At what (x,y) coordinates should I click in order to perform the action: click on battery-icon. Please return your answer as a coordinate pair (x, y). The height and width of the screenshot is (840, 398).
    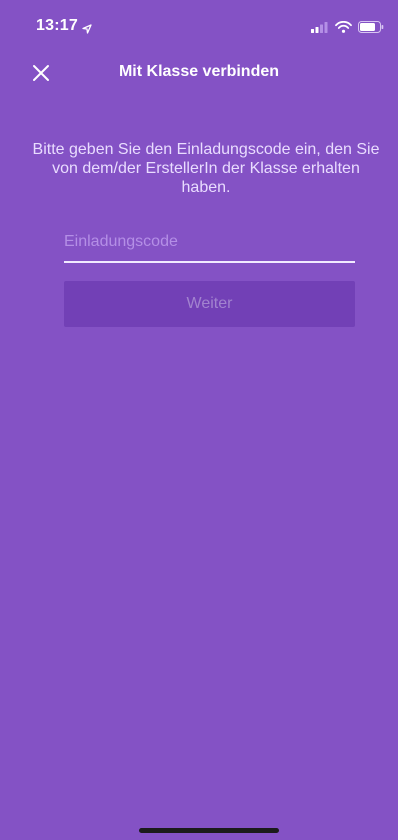
    Looking at the image, I should click on (371, 29).